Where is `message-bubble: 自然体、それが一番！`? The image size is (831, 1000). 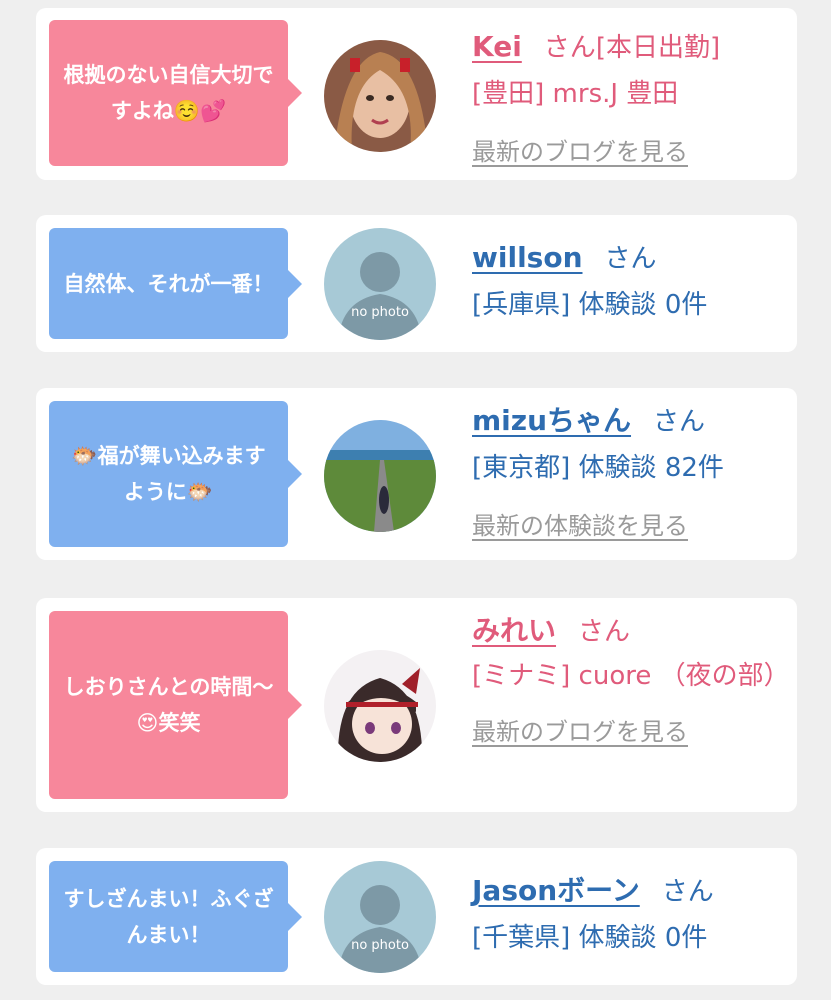
message-bubble: 自然体、それが一番！ is located at coordinates (175, 283).